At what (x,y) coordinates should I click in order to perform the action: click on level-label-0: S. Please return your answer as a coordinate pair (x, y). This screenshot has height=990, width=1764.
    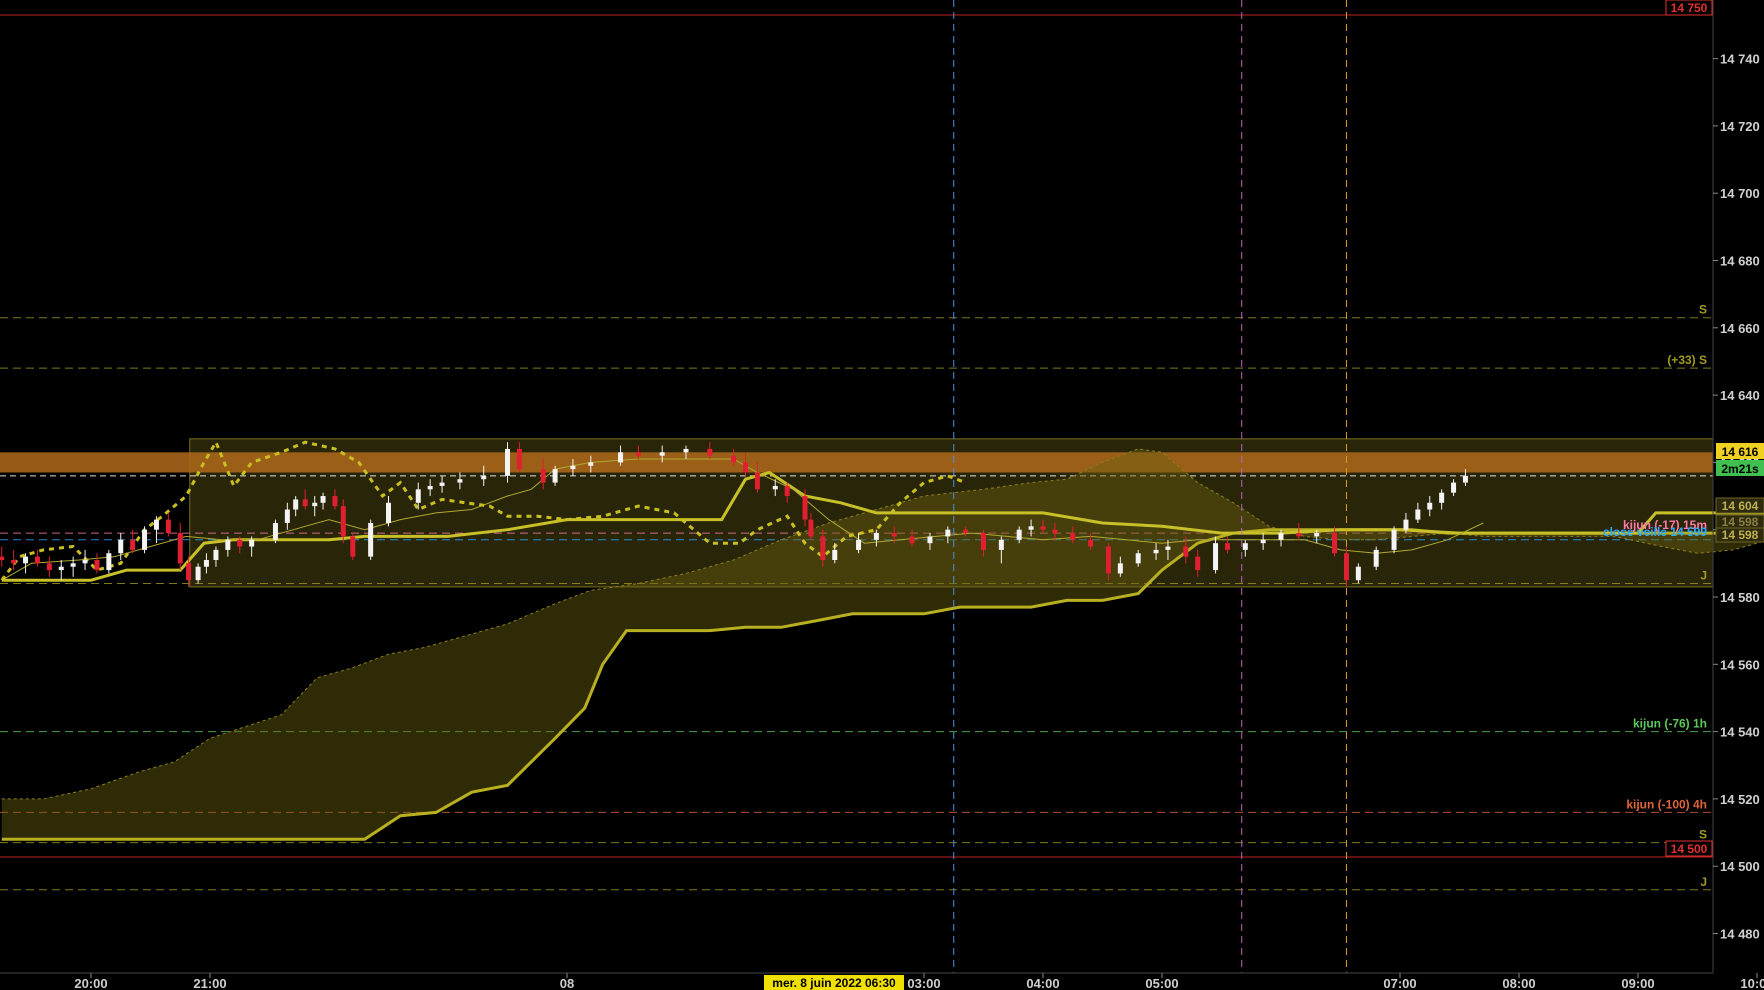
    Looking at the image, I should click on (1703, 310).